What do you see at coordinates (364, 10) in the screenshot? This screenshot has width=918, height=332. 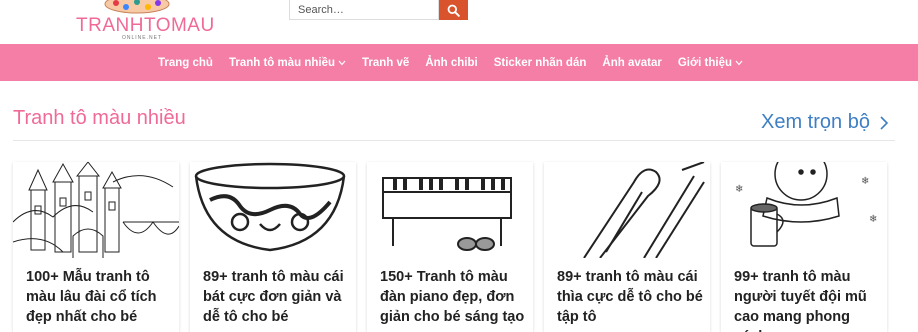 I see `search-input` at bounding box center [364, 10].